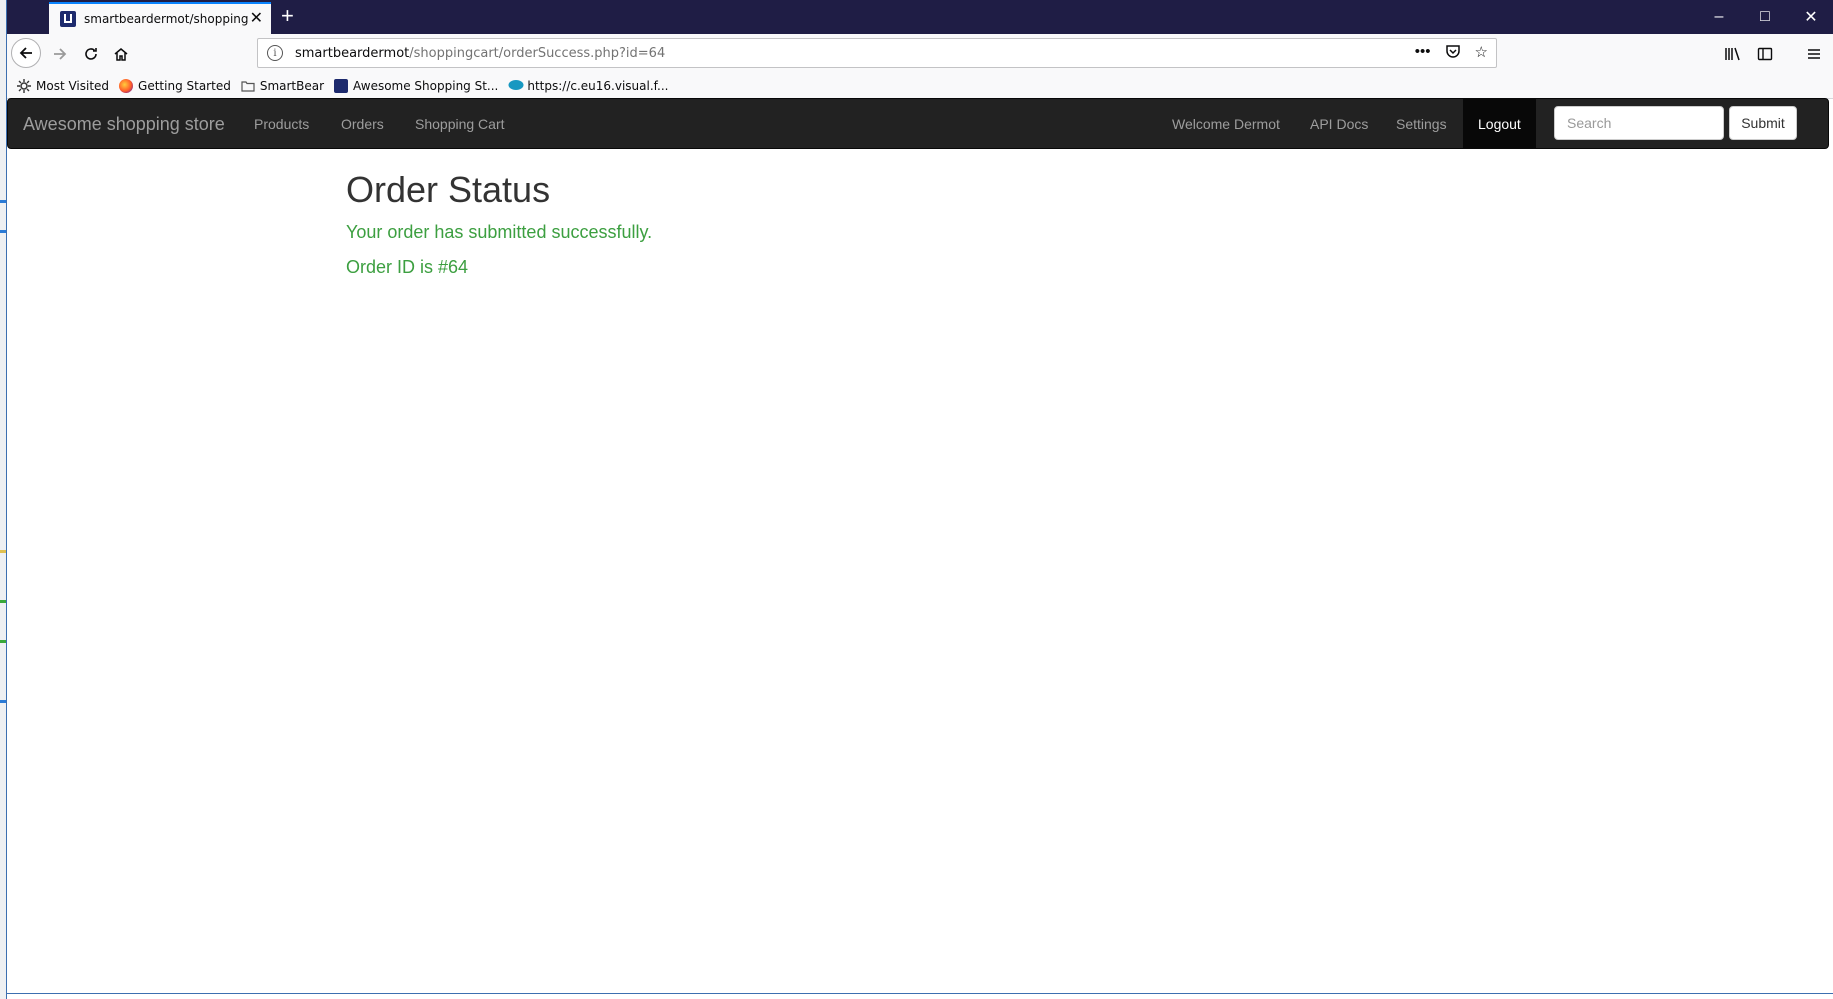 This screenshot has height=999, width=1833. I want to click on bookmark-label: Most Visited, so click(73, 86).